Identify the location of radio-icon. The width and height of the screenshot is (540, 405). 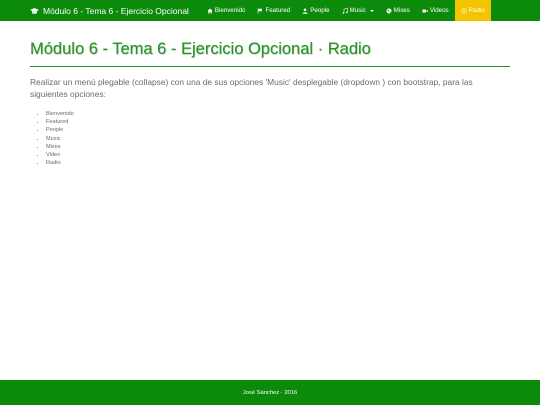
(464, 10).